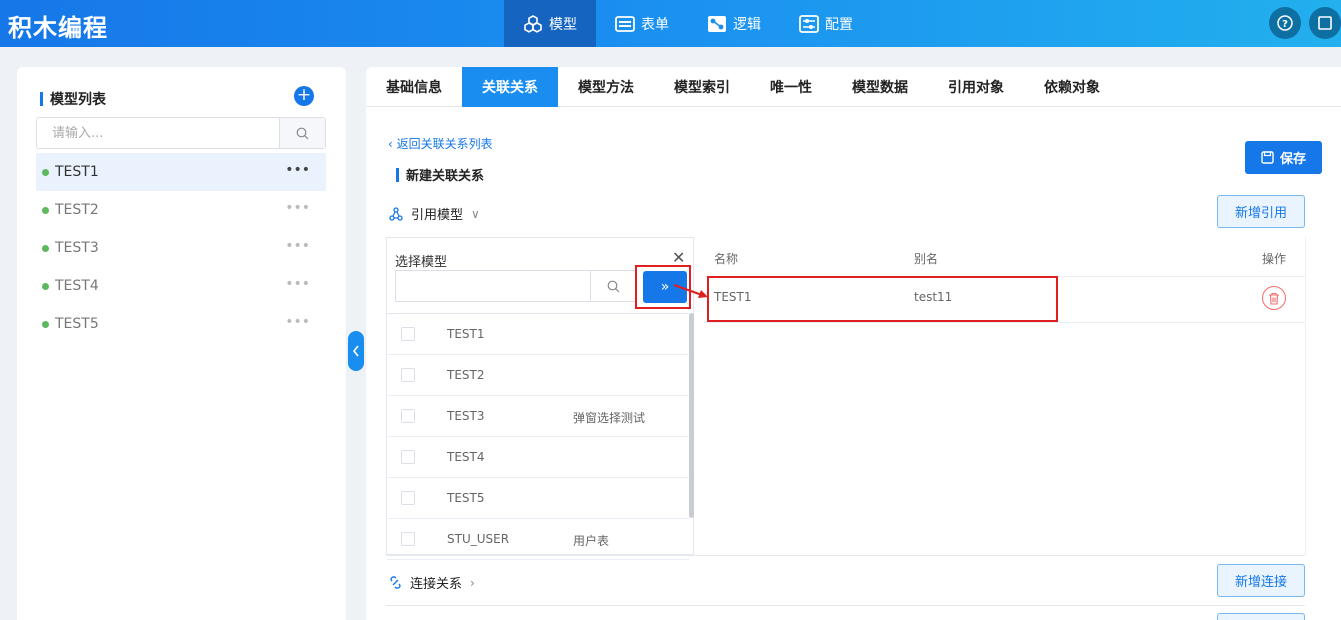 Image resolution: width=1341 pixels, height=620 pixels. I want to click on model-list-item: TEST1 •••, so click(181, 172).